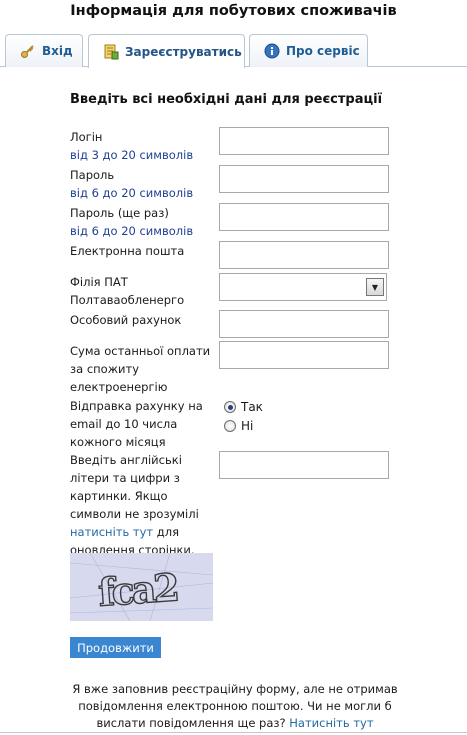  What do you see at coordinates (303, 287) in the screenshot?
I see `branch-select: ▼` at bounding box center [303, 287].